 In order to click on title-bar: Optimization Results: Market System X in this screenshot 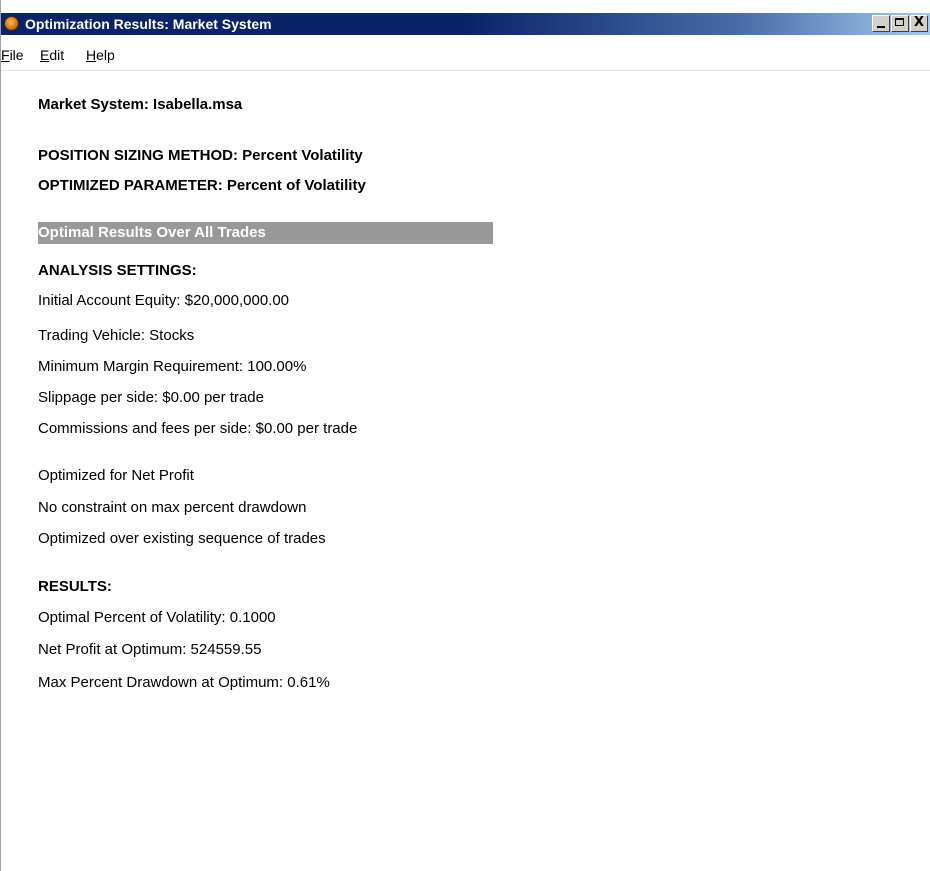, I will do `click(465, 24)`.